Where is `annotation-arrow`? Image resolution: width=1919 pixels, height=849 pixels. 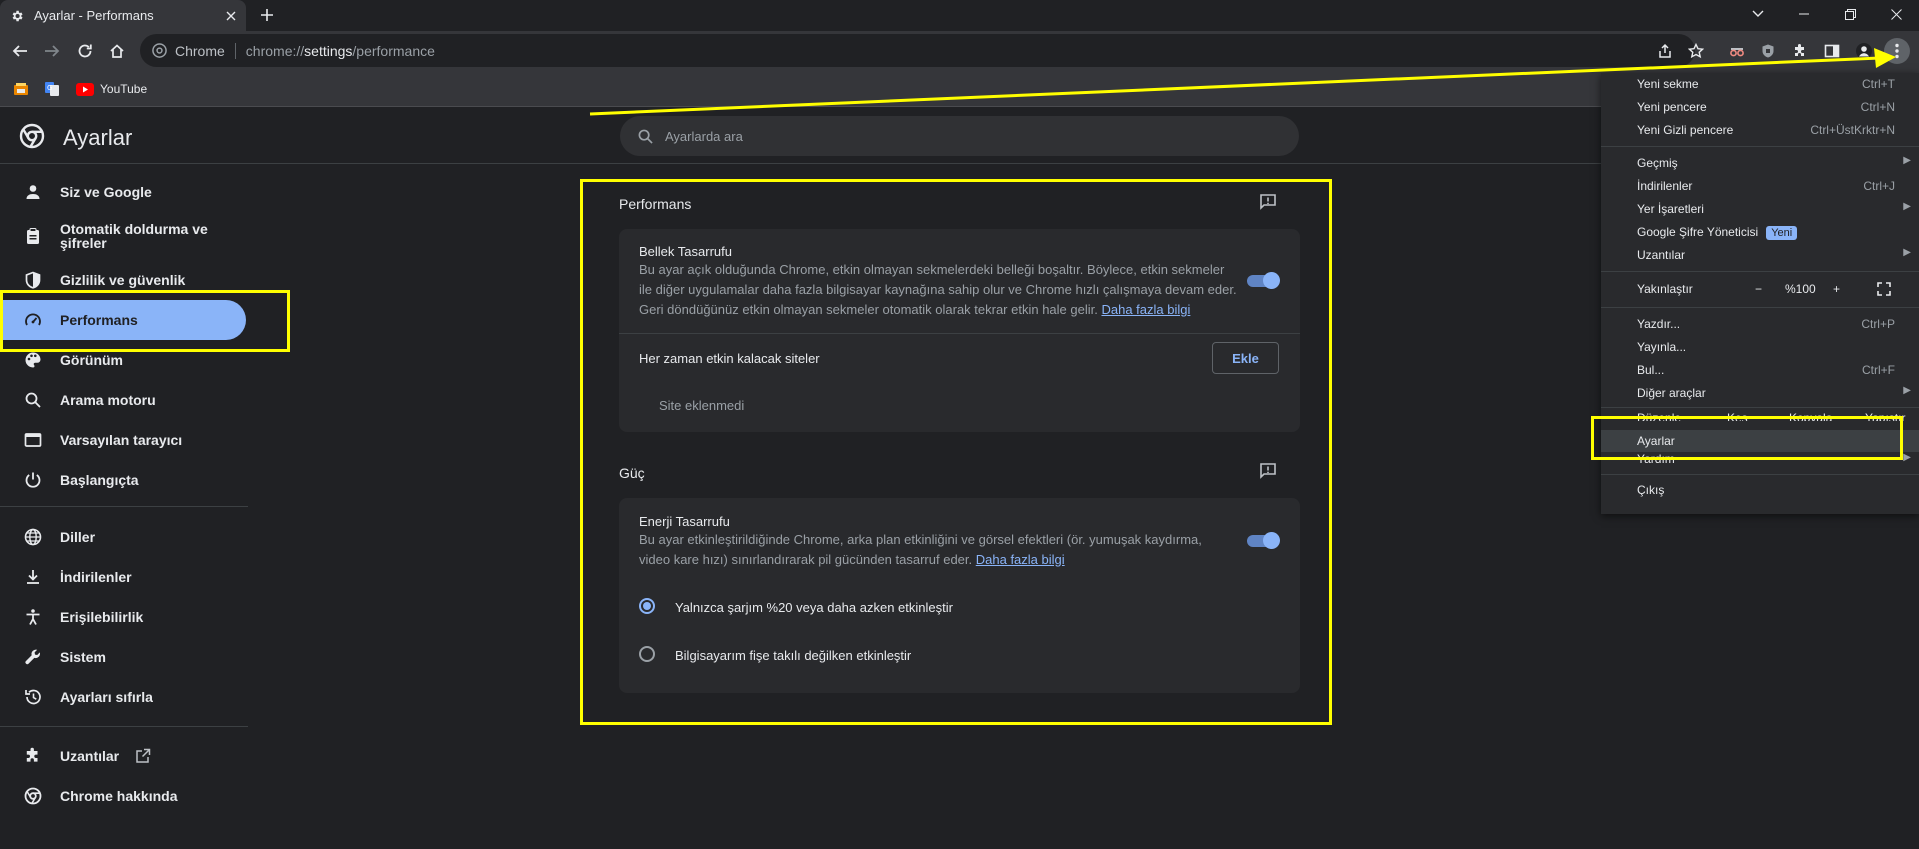 annotation-arrow is located at coordinates (1242, 82).